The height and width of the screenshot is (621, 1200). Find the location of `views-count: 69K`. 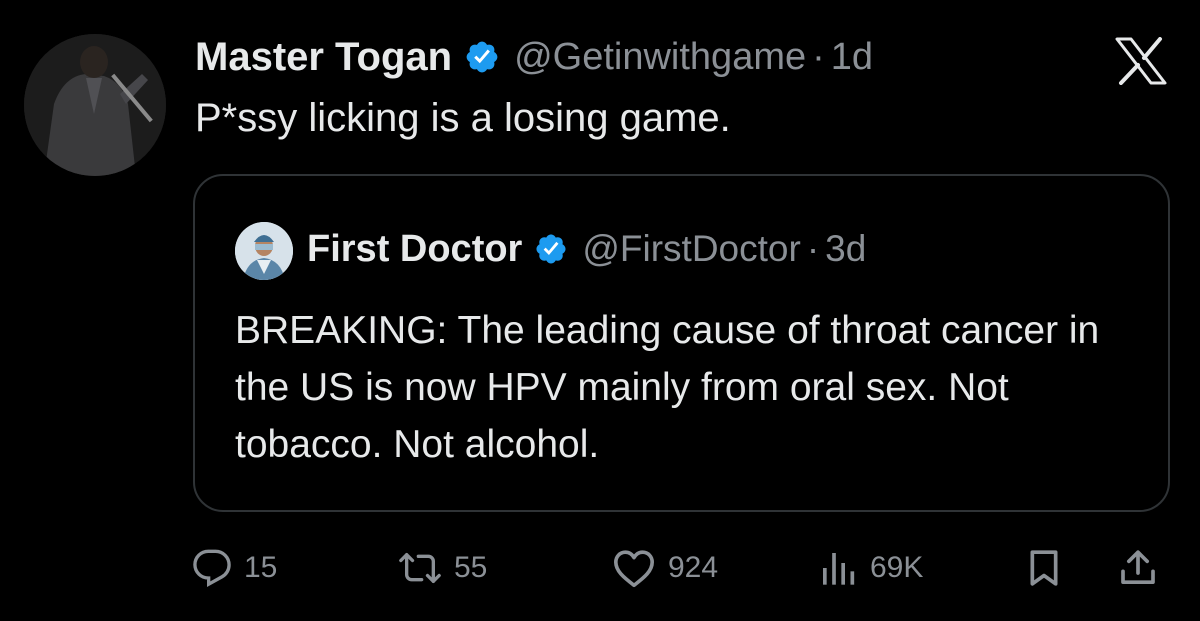

views-count: 69K is located at coordinates (897, 567).